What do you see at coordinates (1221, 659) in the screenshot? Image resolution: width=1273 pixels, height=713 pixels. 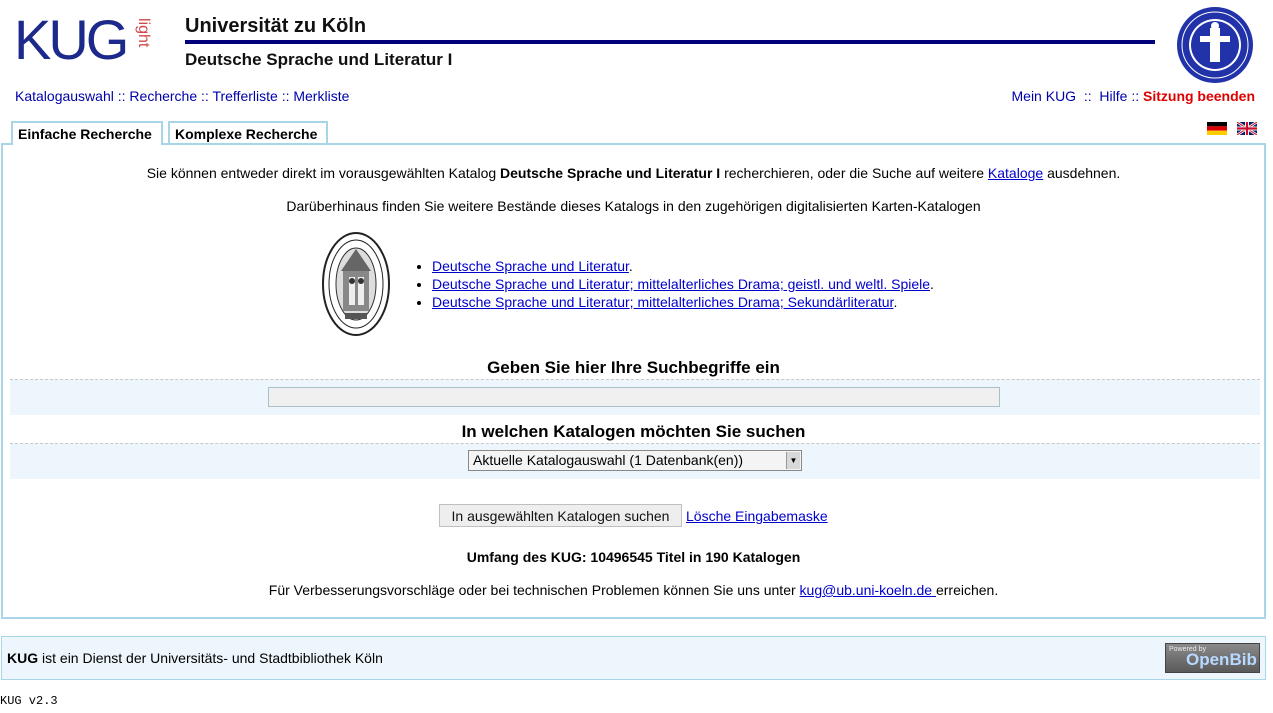 I see `badge-openbib: OpenBib` at bounding box center [1221, 659].